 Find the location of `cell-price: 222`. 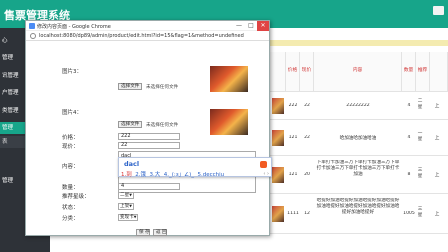

cell-price: 222 is located at coordinates (293, 105).